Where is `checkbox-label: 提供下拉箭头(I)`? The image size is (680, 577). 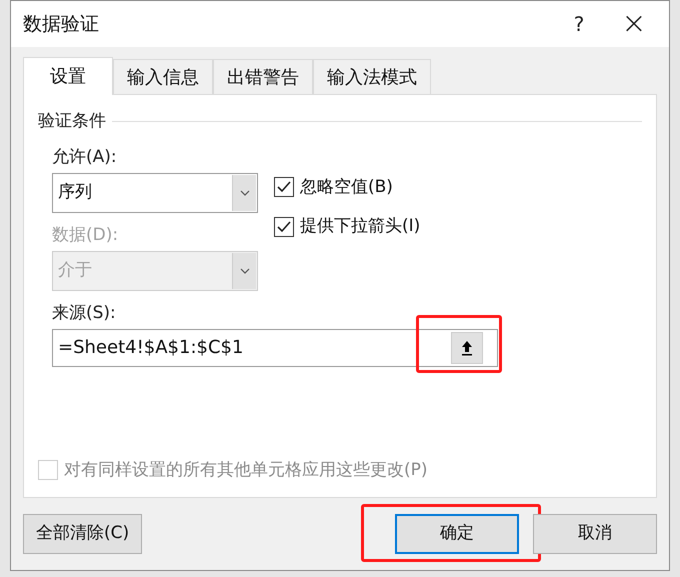
checkbox-label: 提供下拉箭头(I) is located at coordinates (360, 226).